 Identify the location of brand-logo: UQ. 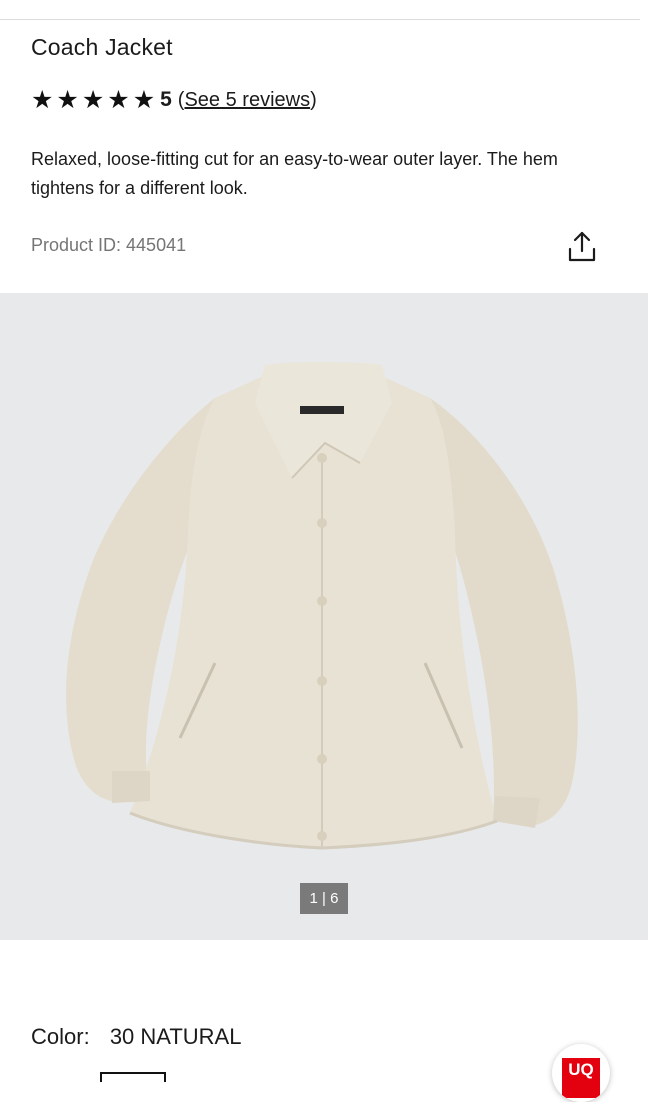
(581, 1073).